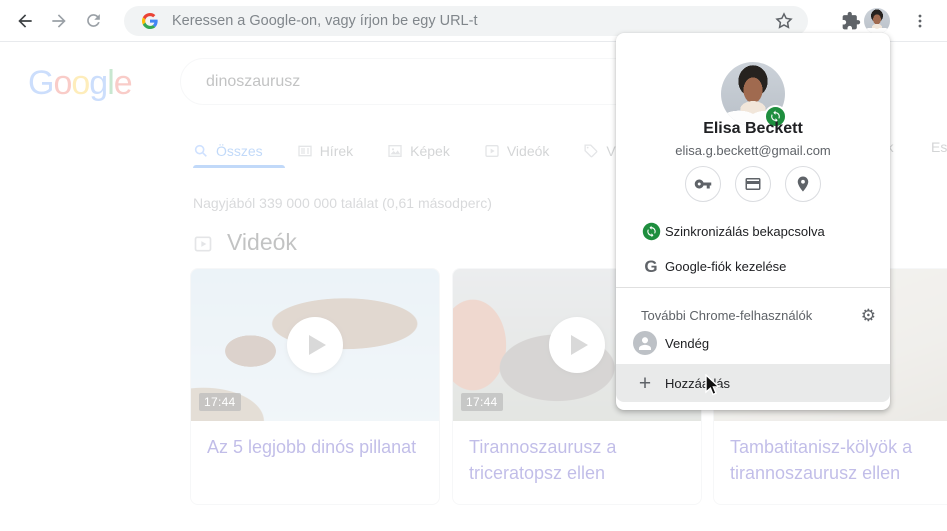  What do you see at coordinates (745, 231) in the screenshot?
I see `sync-status-label: Szinkronizálás bekapcsolva` at bounding box center [745, 231].